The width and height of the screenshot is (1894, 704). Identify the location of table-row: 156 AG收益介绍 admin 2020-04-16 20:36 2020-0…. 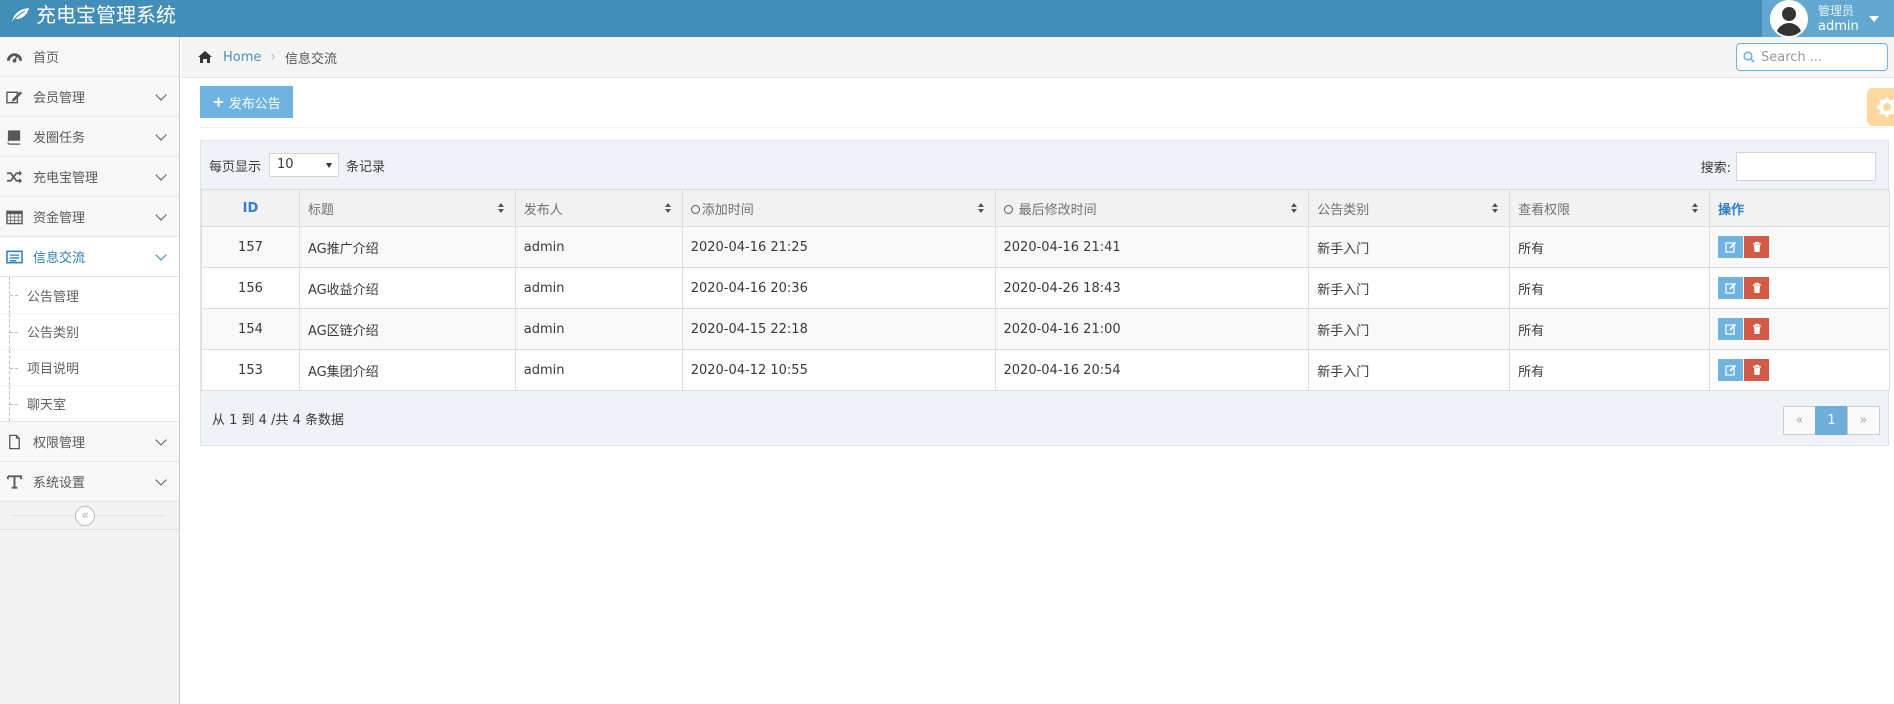
(1045, 288).